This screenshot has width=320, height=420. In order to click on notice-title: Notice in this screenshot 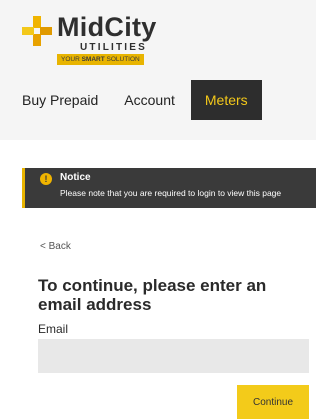, I will do `click(75, 177)`.